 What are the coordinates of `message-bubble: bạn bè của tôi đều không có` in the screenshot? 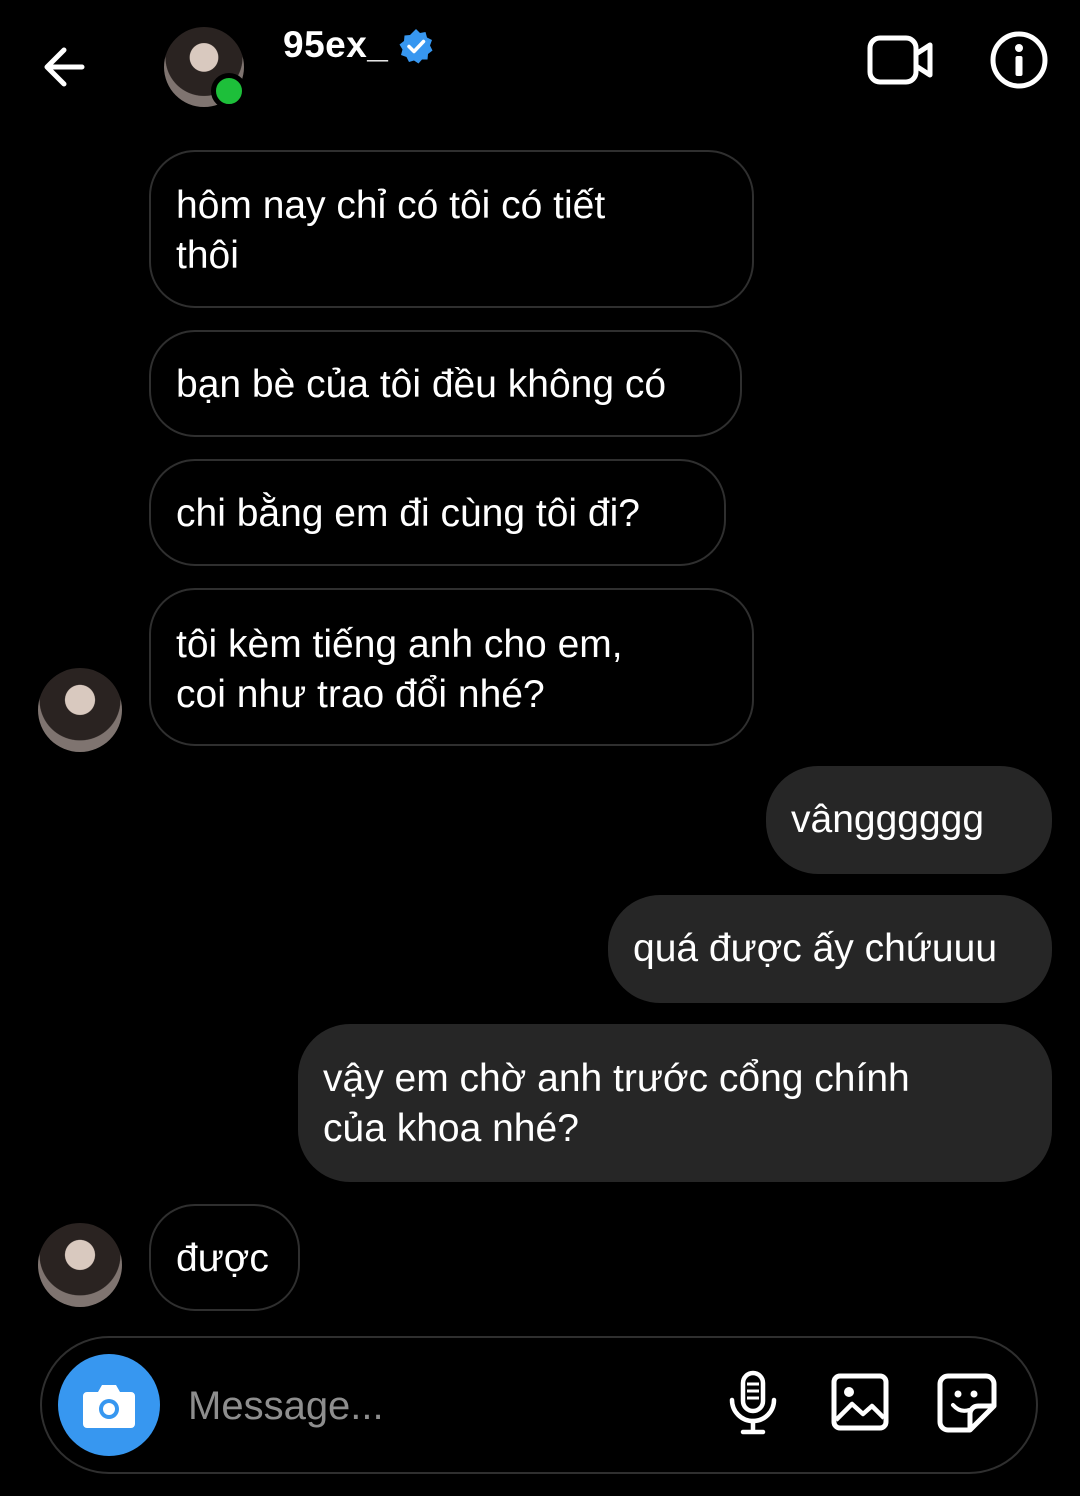 It's located at (445, 383).